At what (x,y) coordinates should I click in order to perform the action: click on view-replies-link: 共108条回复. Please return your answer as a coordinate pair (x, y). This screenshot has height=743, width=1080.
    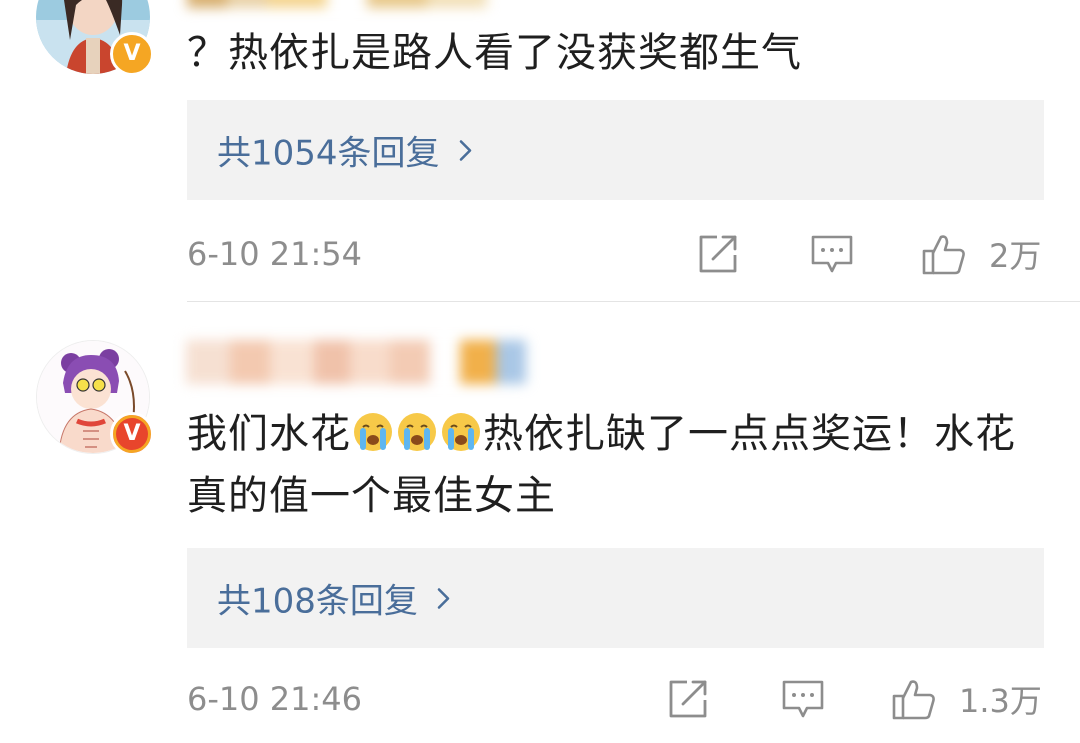
    Looking at the image, I should click on (336, 598).